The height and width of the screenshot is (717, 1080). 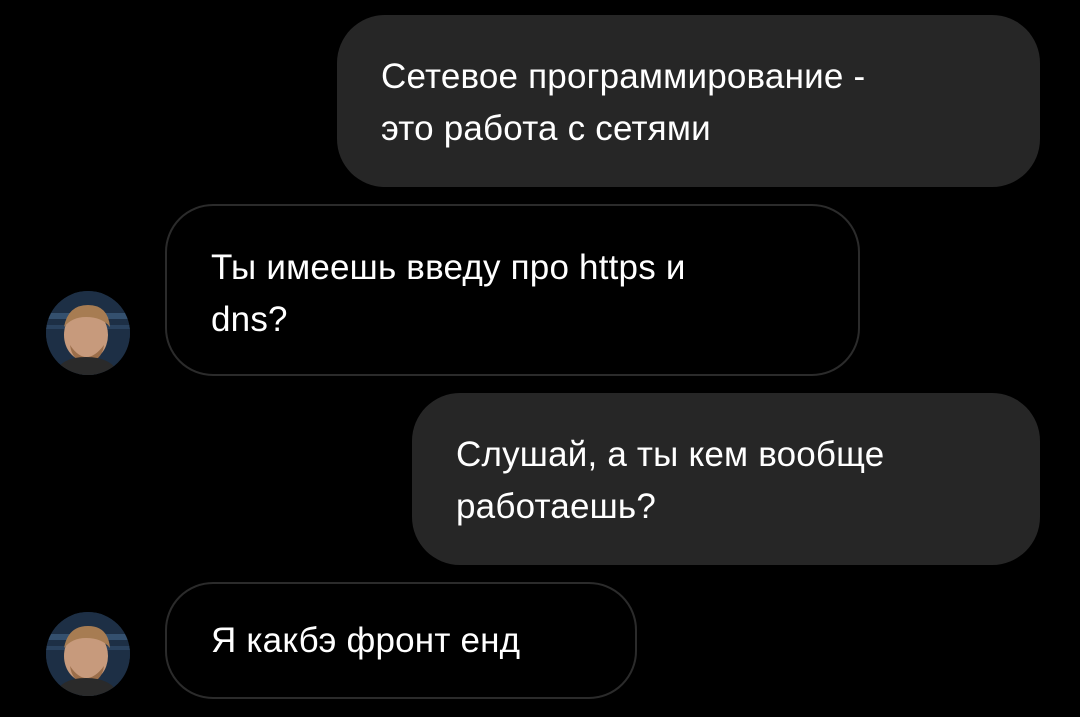 I want to click on message-incoming: Я какбэ фронт енд, so click(x=401, y=640).